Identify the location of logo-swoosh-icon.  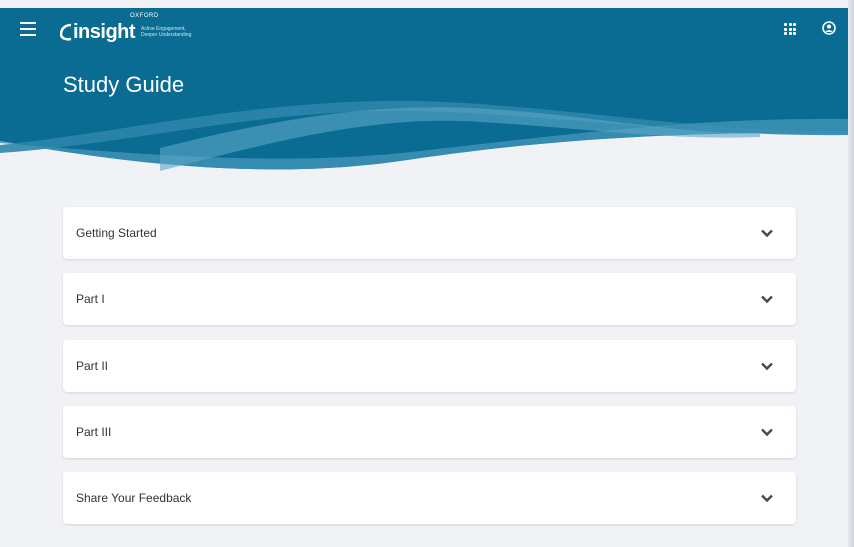
(66, 32).